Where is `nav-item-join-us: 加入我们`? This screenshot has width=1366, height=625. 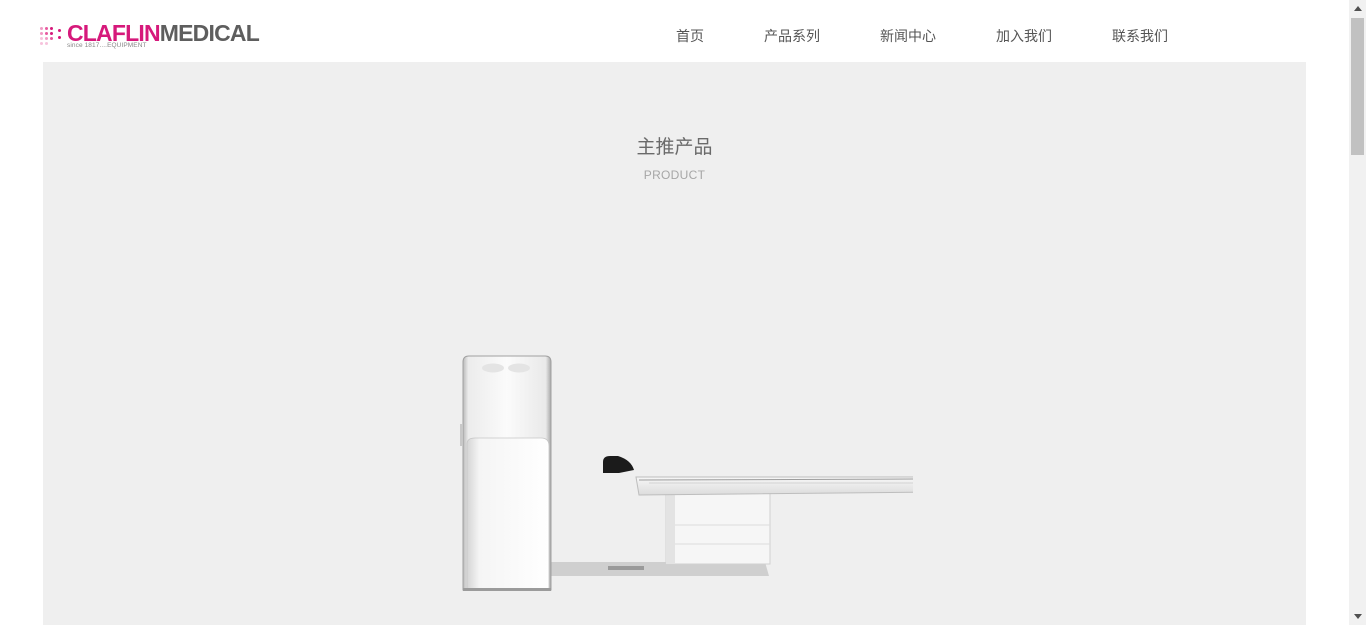
nav-item-join-us: 加入我们 is located at coordinates (1024, 36).